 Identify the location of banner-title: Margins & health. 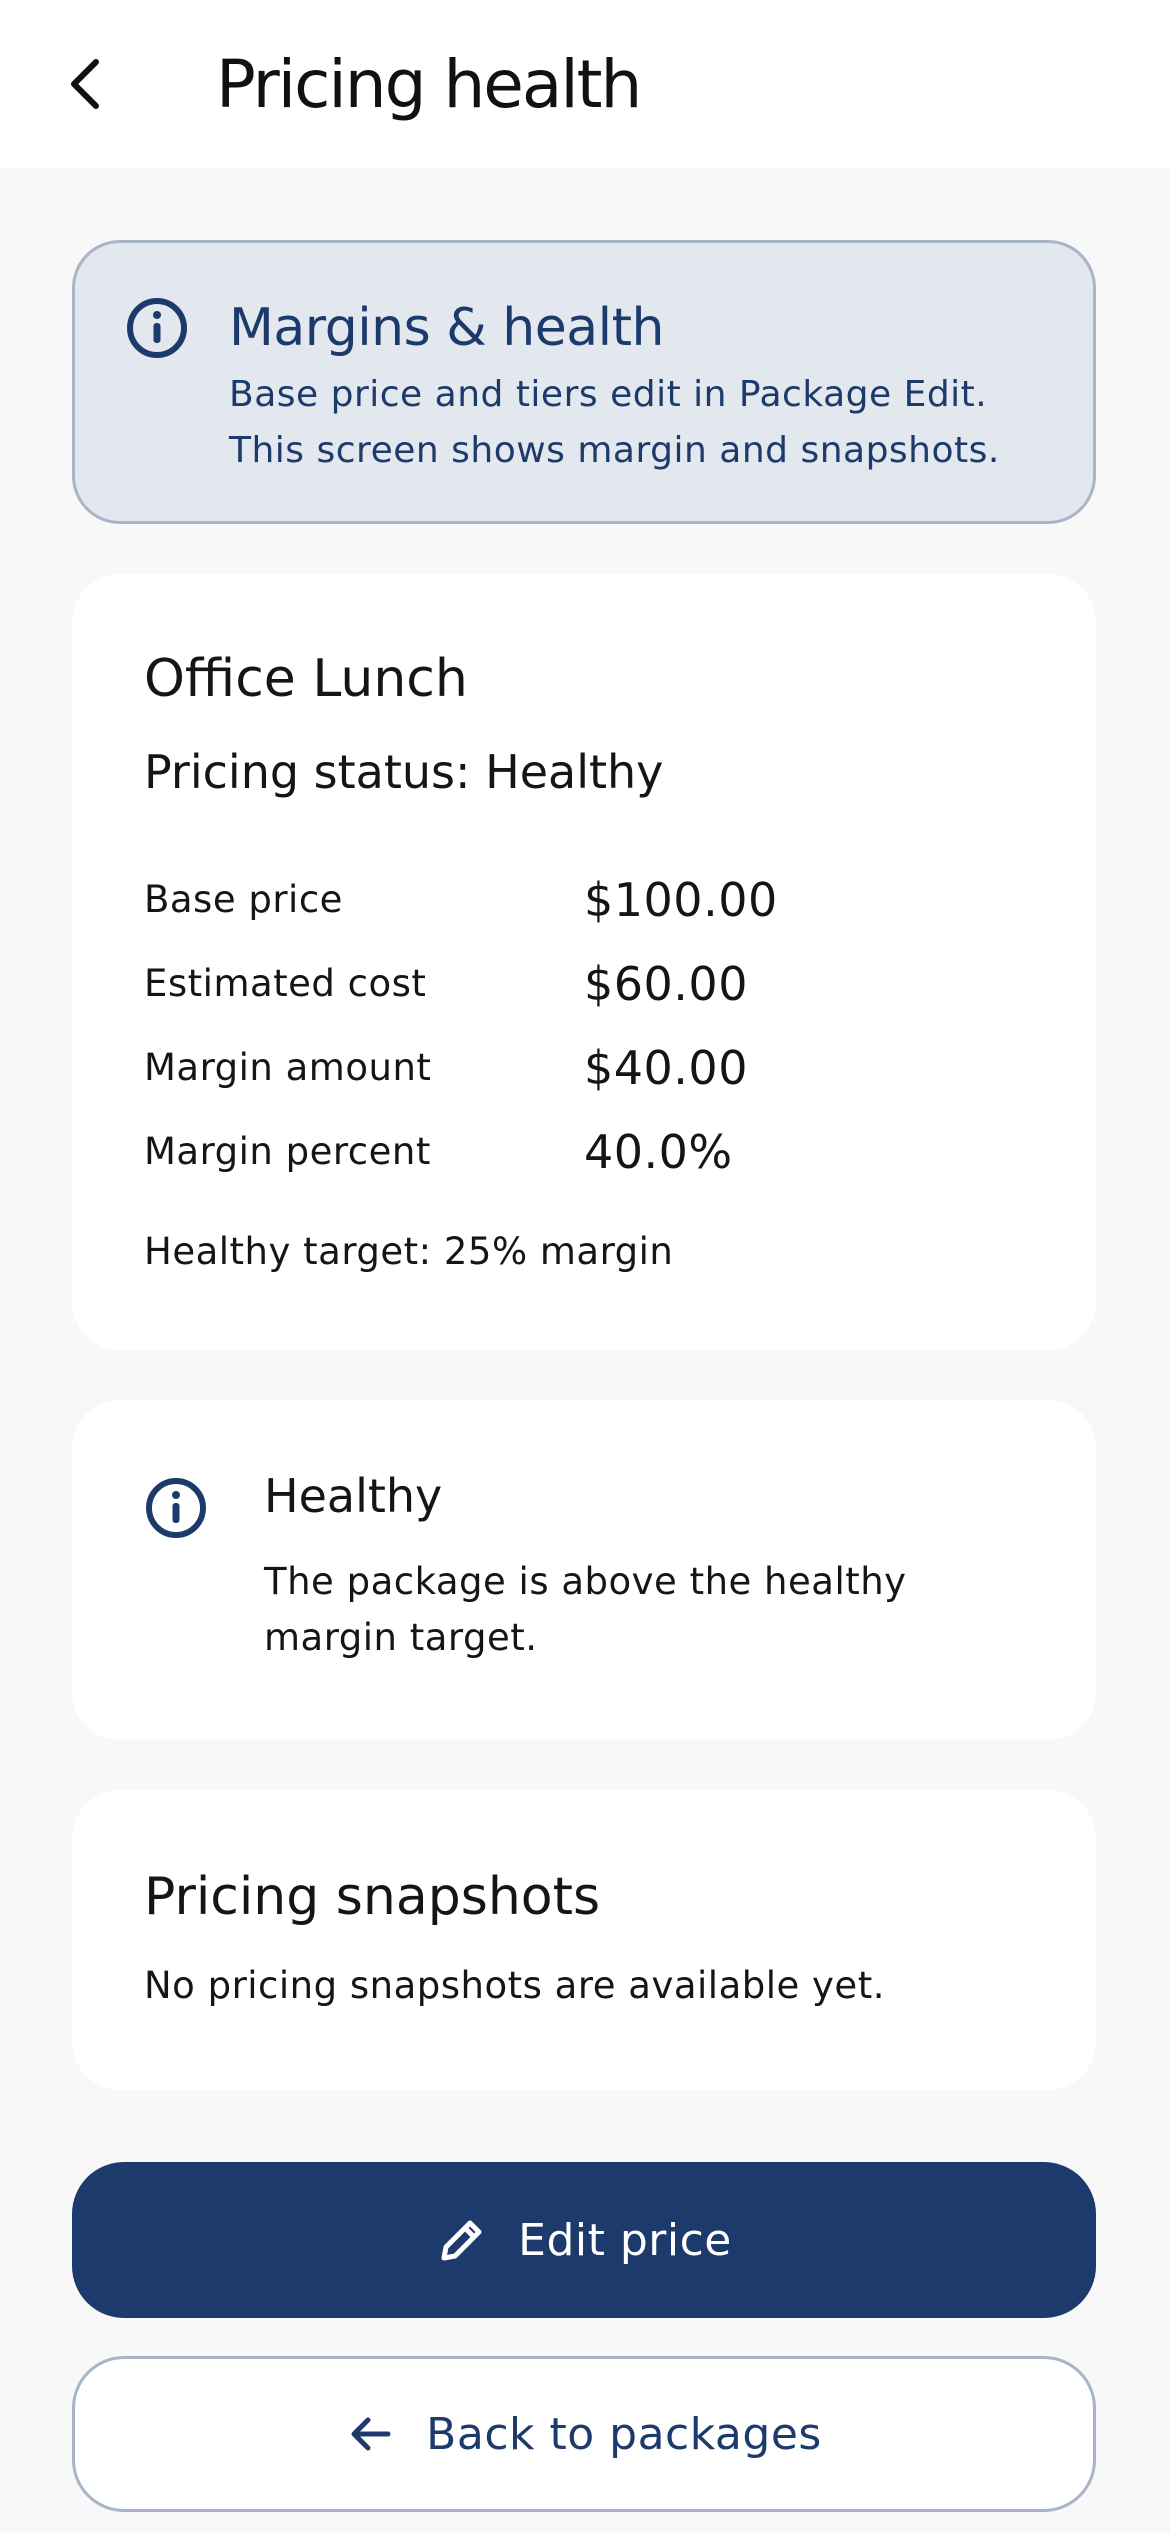
(446, 328).